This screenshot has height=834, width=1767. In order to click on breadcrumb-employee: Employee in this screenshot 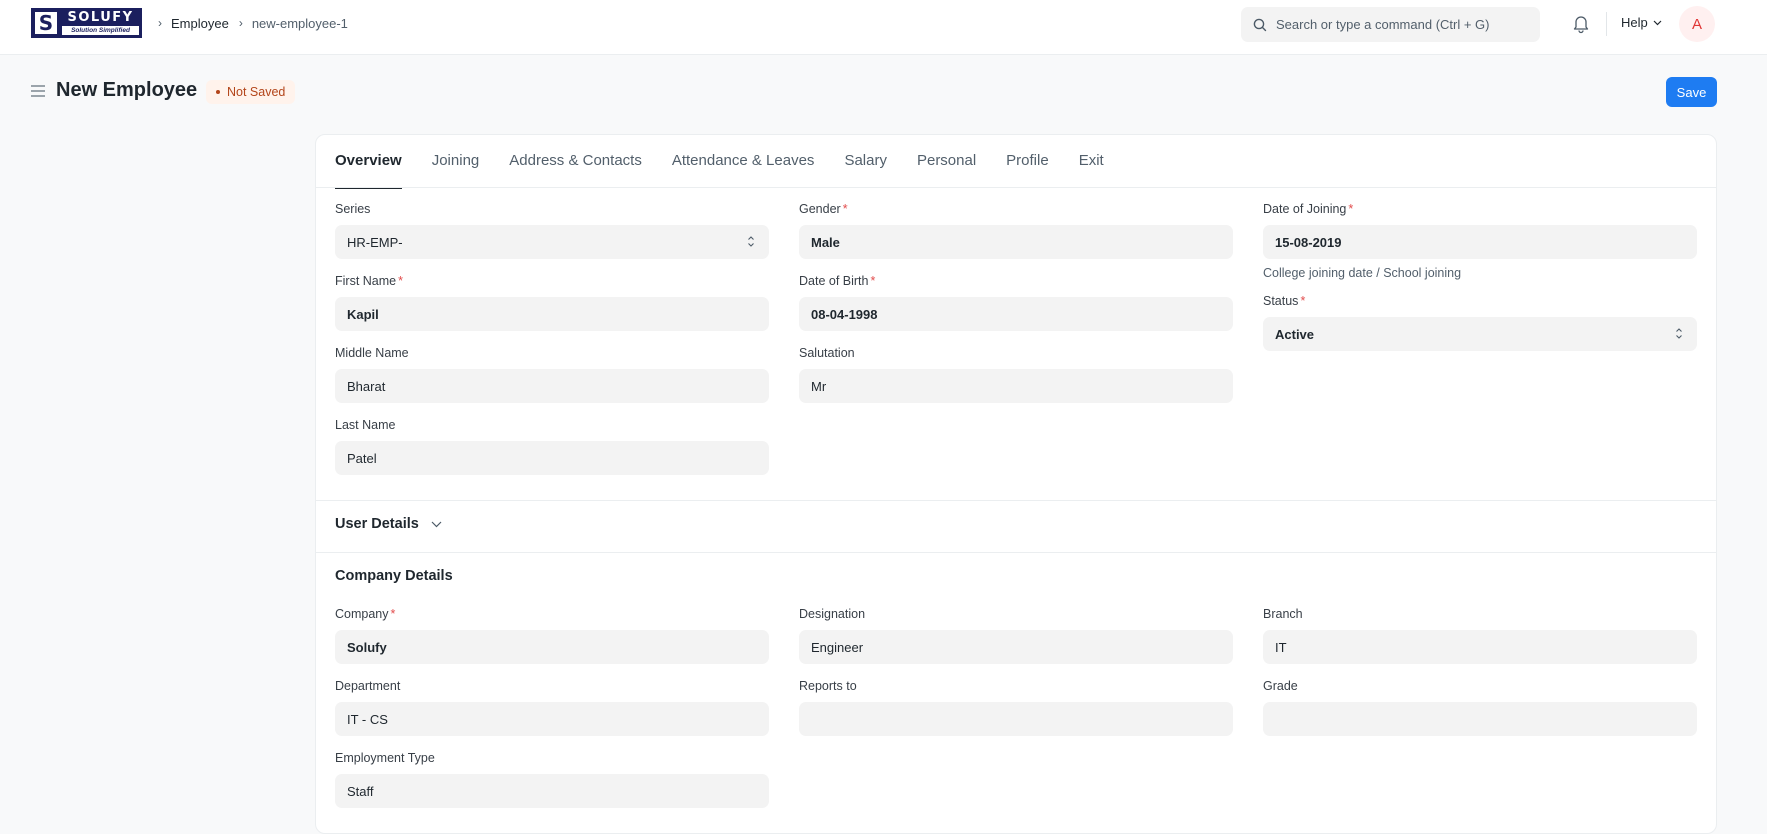, I will do `click(200, 23)`.